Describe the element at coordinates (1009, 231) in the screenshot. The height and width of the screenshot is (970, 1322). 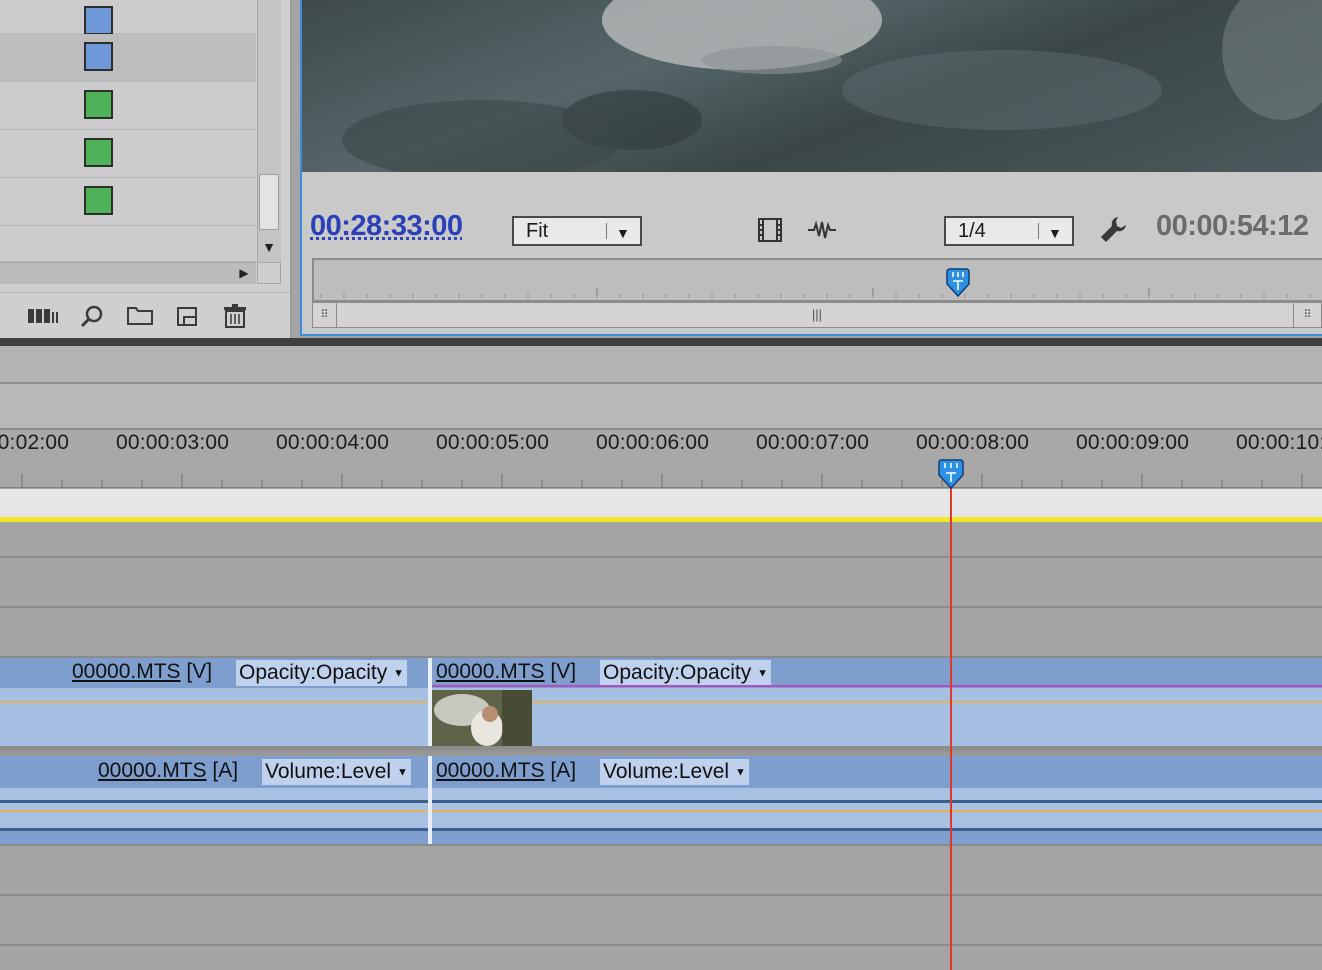
I see `playback-resolution-select: 1/4 ▼` at that location.